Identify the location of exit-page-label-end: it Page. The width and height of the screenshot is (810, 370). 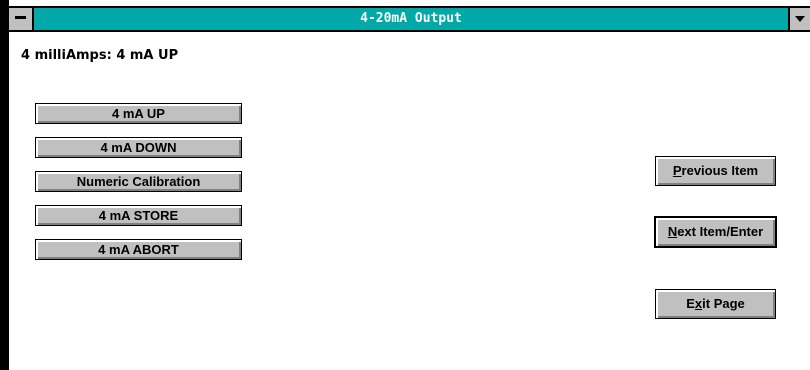
(723, 303).